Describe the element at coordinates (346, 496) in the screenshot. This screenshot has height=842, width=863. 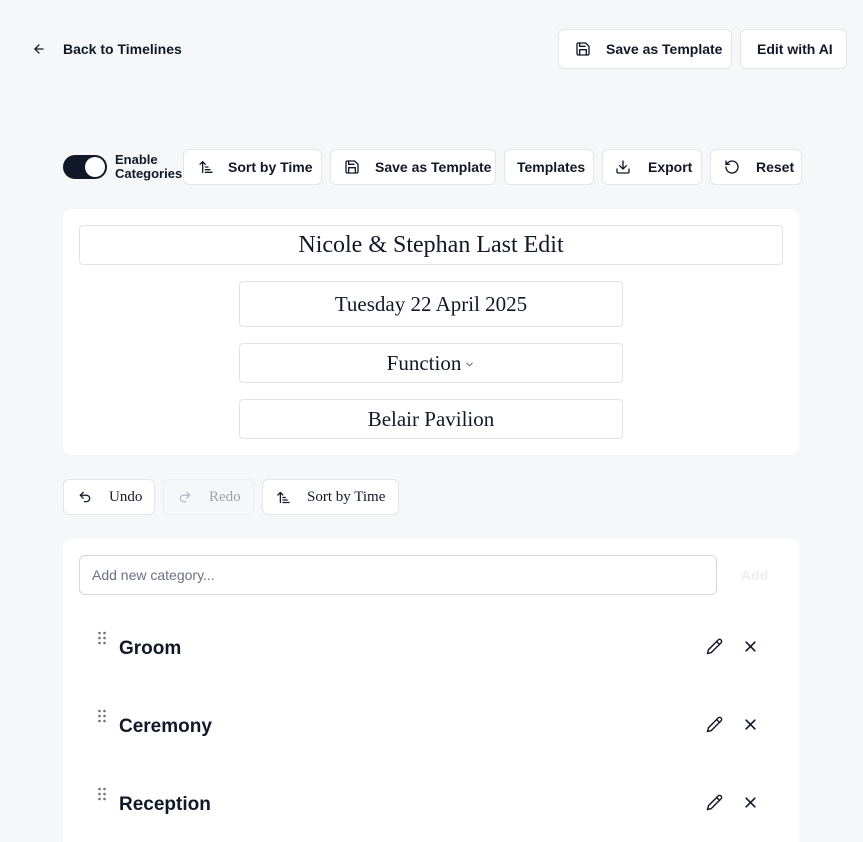
I see `history-sort-label: Sort by Time` at that location.